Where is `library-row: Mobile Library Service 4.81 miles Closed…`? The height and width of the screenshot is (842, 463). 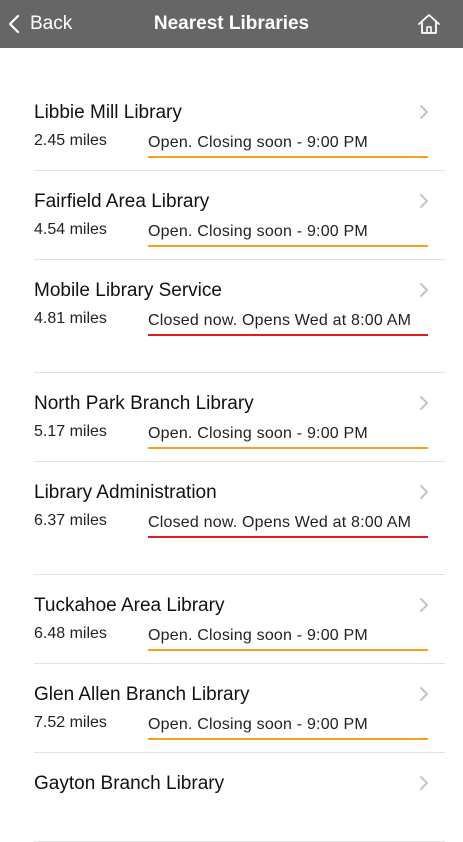 library-row: Mobile Library Service 4.81 miles Closed… is located at coordinates (239, 316).